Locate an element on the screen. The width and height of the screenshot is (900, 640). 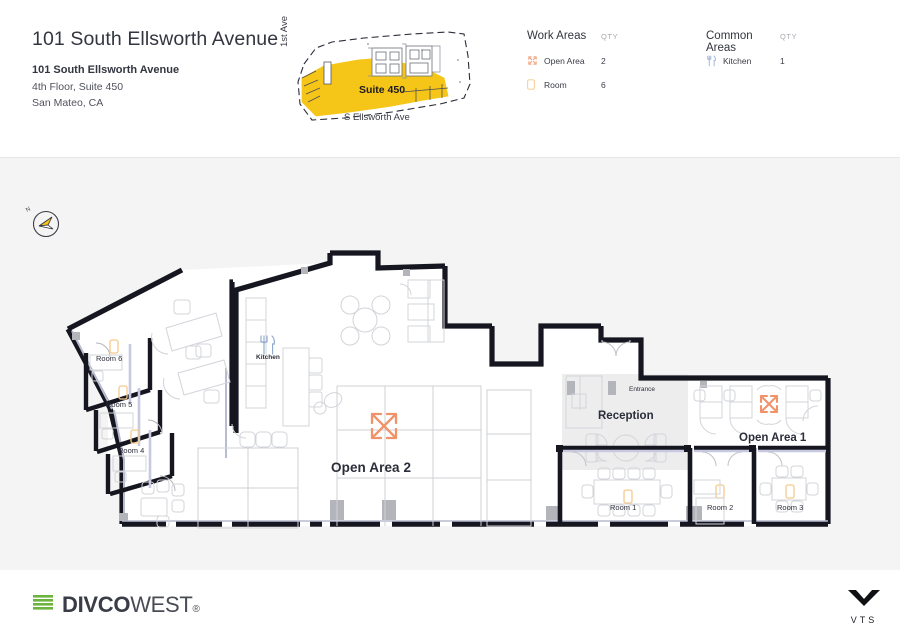
divco-bold-text: DIVCO is located at coordinates (96, 604).